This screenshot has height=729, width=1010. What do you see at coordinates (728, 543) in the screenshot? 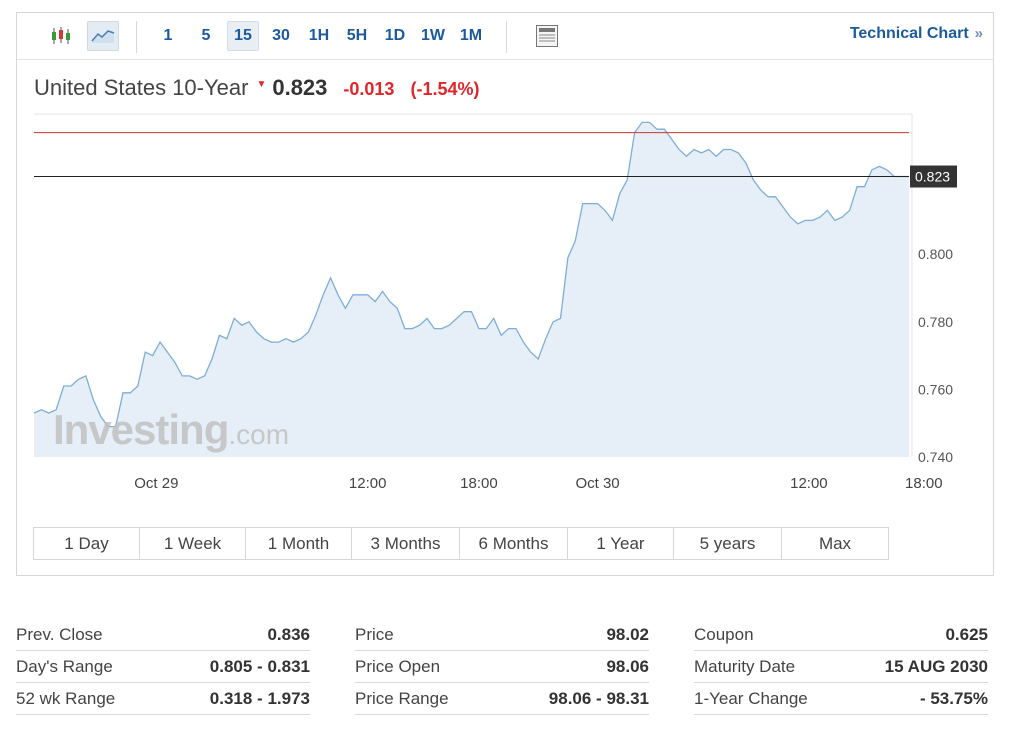
I see `range-5-years: 5 years` at bounding box center [728, 543].